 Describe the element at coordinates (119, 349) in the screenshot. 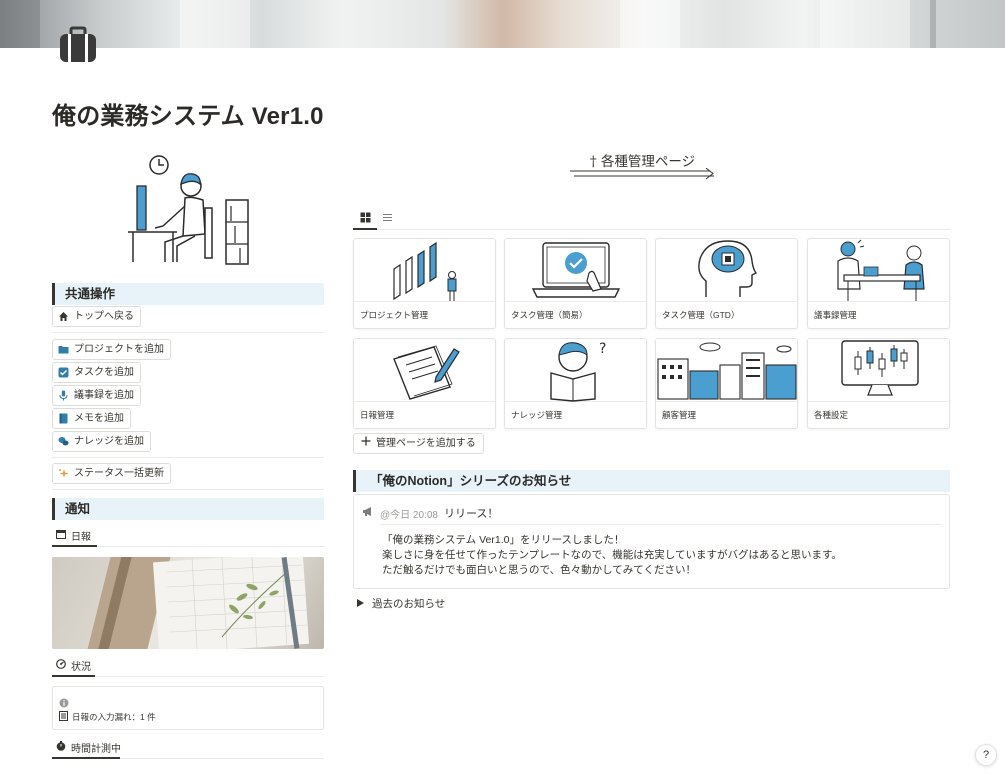

I see `add-project-label: プロジェクトを追加` at that location.